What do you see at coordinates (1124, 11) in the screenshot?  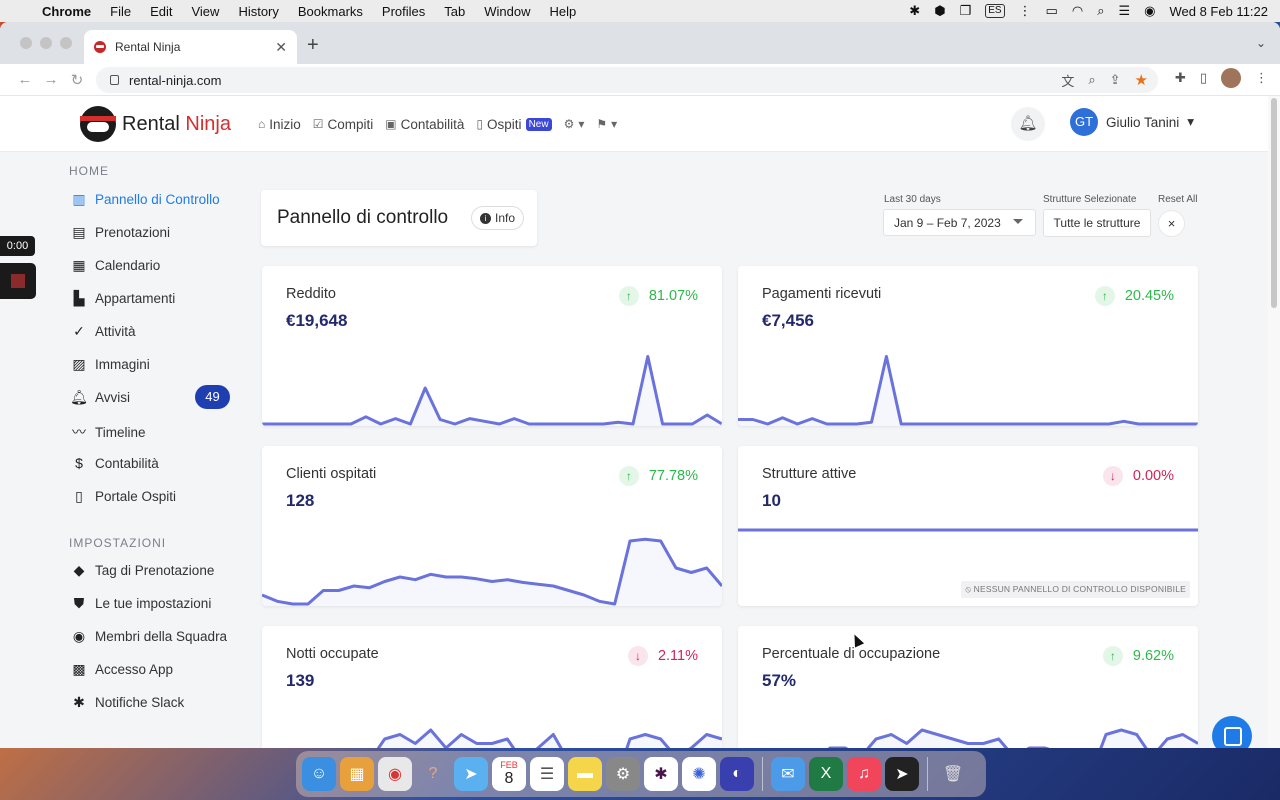 I see `control-center-icon: ☰` at bounding box center [1124, 11].